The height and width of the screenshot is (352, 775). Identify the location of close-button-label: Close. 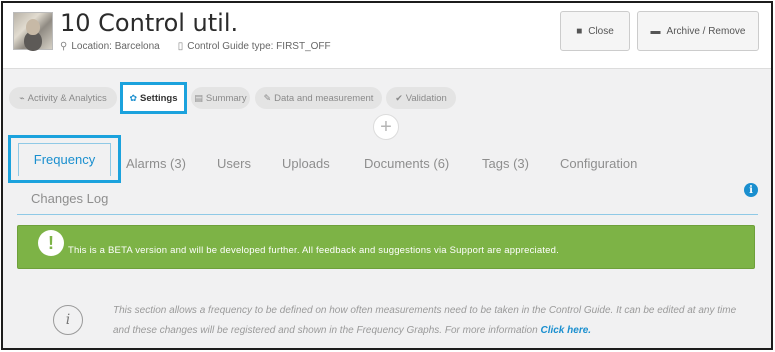
(601, 31).